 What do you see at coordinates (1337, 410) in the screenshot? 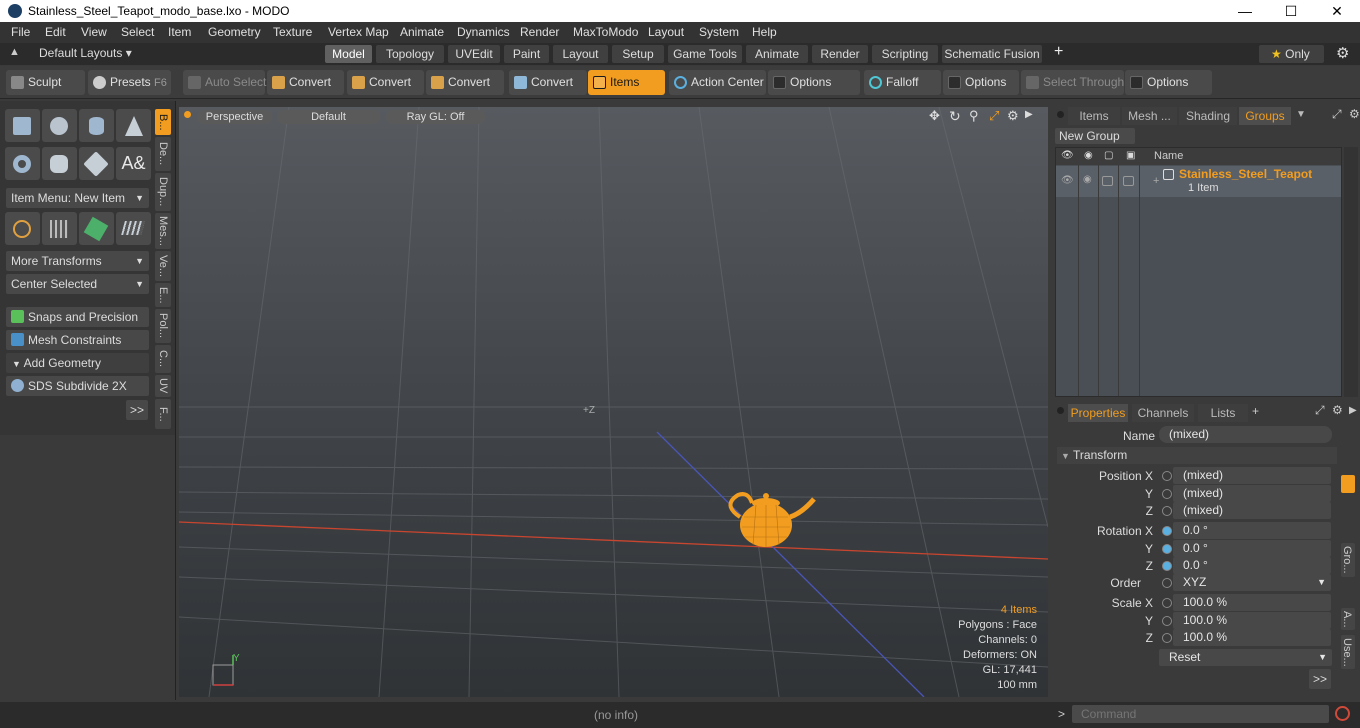
I see `panel-settings-icon: ⚙` at bounding box center [1337, 410].